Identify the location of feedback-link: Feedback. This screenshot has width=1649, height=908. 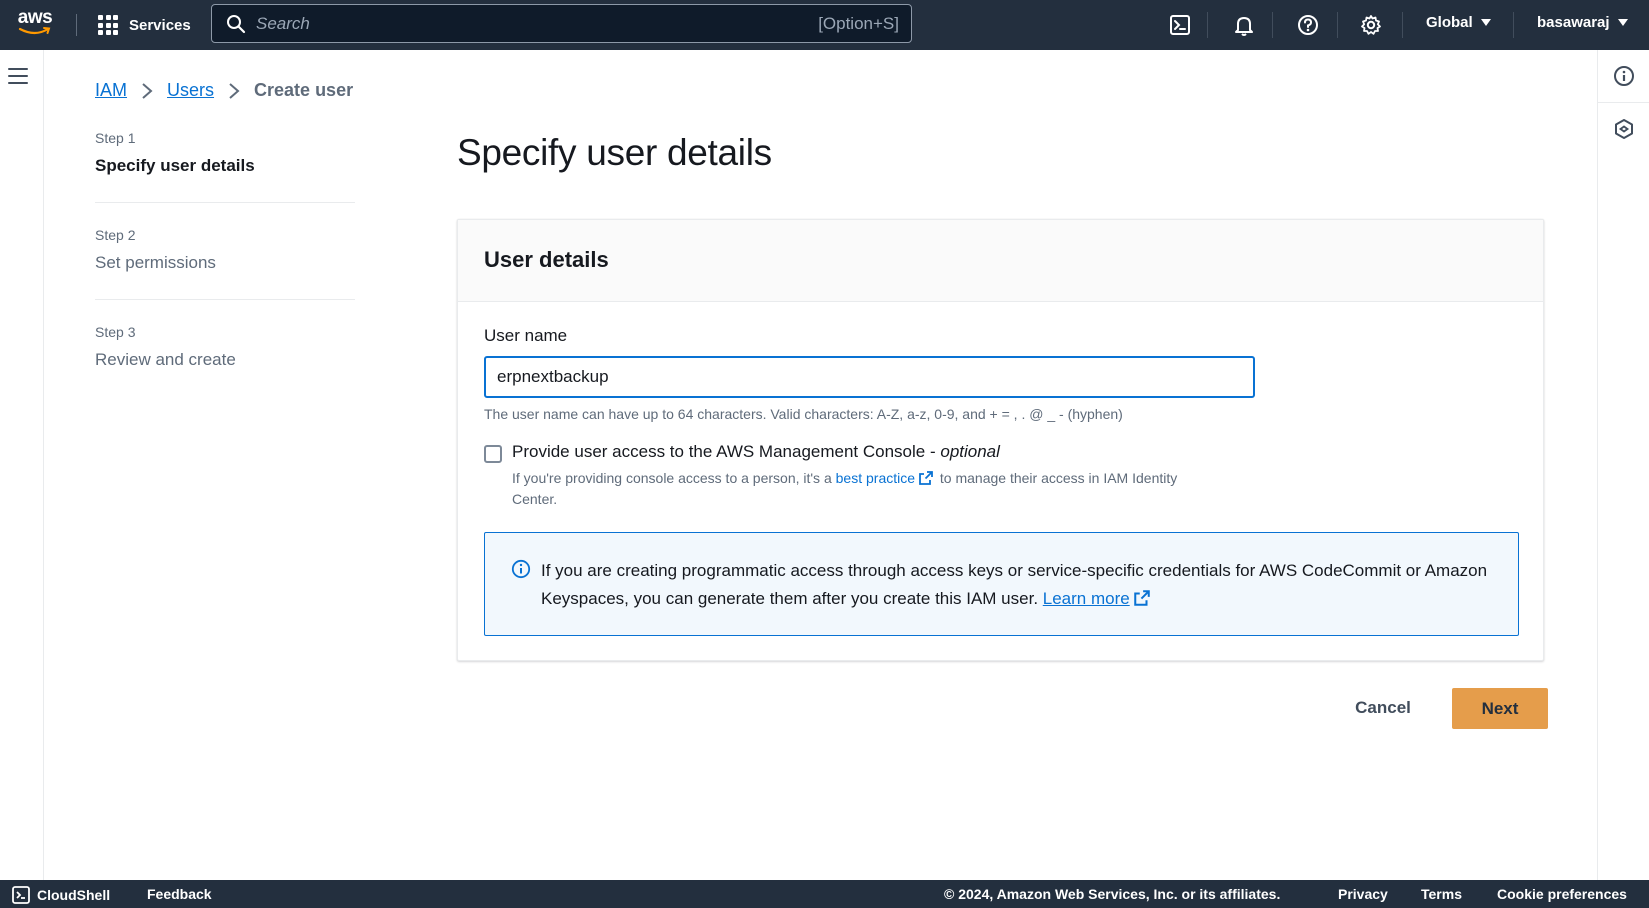
(179, 894).